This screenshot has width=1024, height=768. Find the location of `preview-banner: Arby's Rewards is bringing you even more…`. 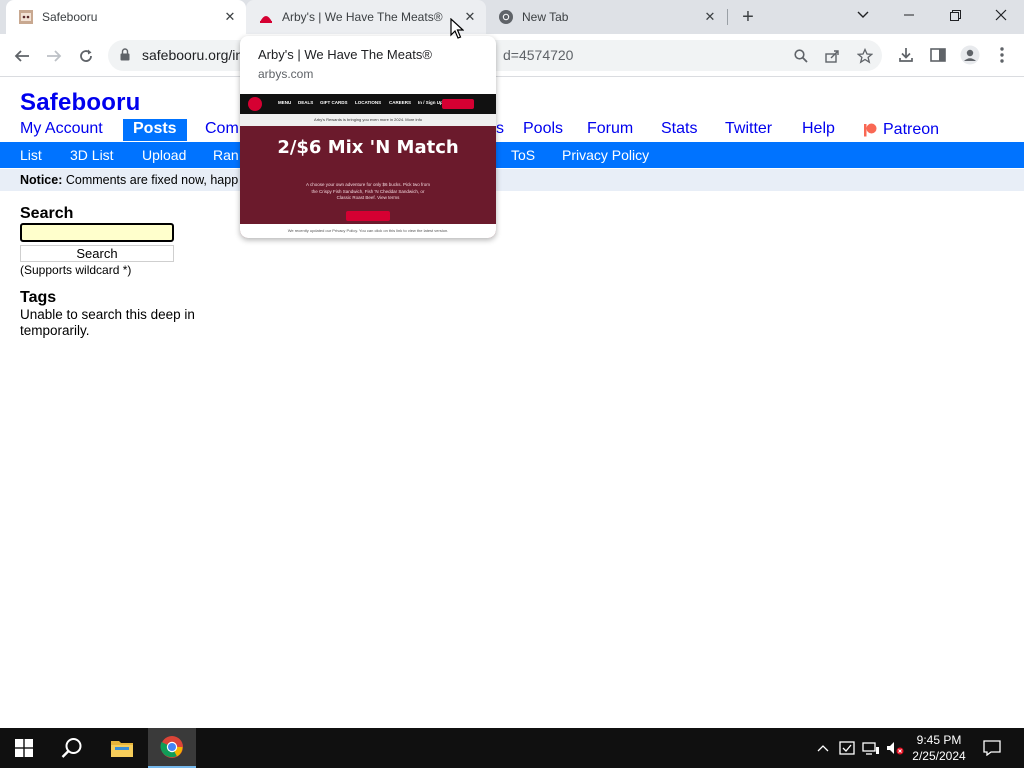

preview-banner: Arby's Rewards is bringing you even more… is located at coordinates (368, 120).